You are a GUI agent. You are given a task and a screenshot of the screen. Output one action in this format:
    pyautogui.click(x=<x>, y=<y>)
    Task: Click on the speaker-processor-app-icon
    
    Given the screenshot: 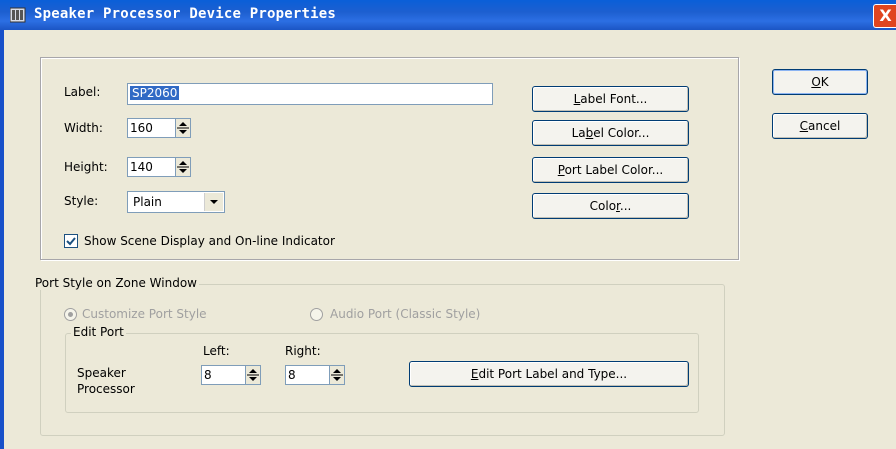 What is the action you would take?
    pyautogui.click(x=17, y=15)
    